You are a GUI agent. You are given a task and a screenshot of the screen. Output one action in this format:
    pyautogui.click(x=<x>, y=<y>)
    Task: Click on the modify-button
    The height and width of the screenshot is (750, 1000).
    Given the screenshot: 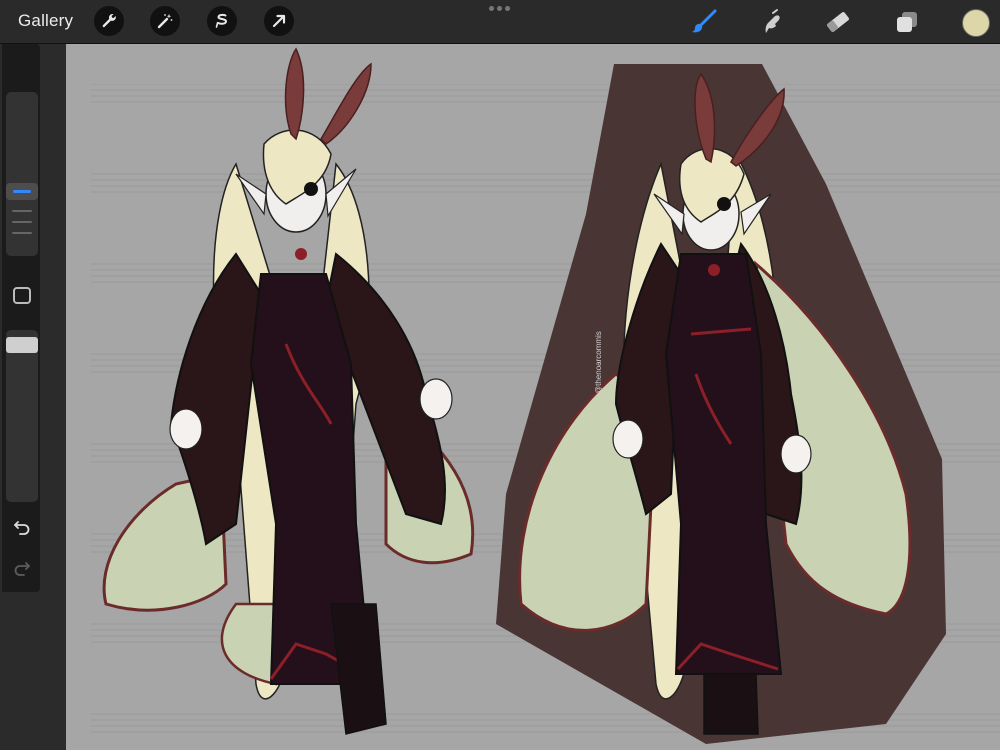 What is the action you would take?
    pyautogui.click(x=22, y=295)
    